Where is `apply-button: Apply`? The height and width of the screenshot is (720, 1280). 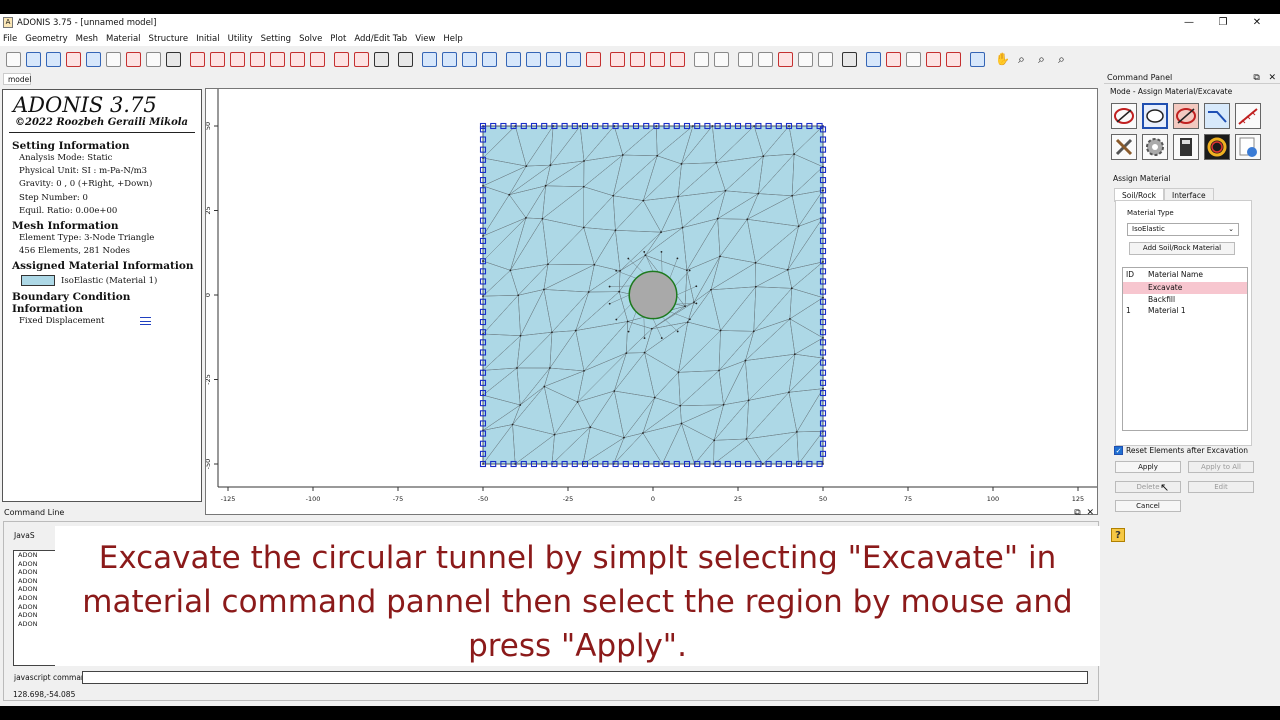 apply-button: Apply is located at coordinates (1148, 467).